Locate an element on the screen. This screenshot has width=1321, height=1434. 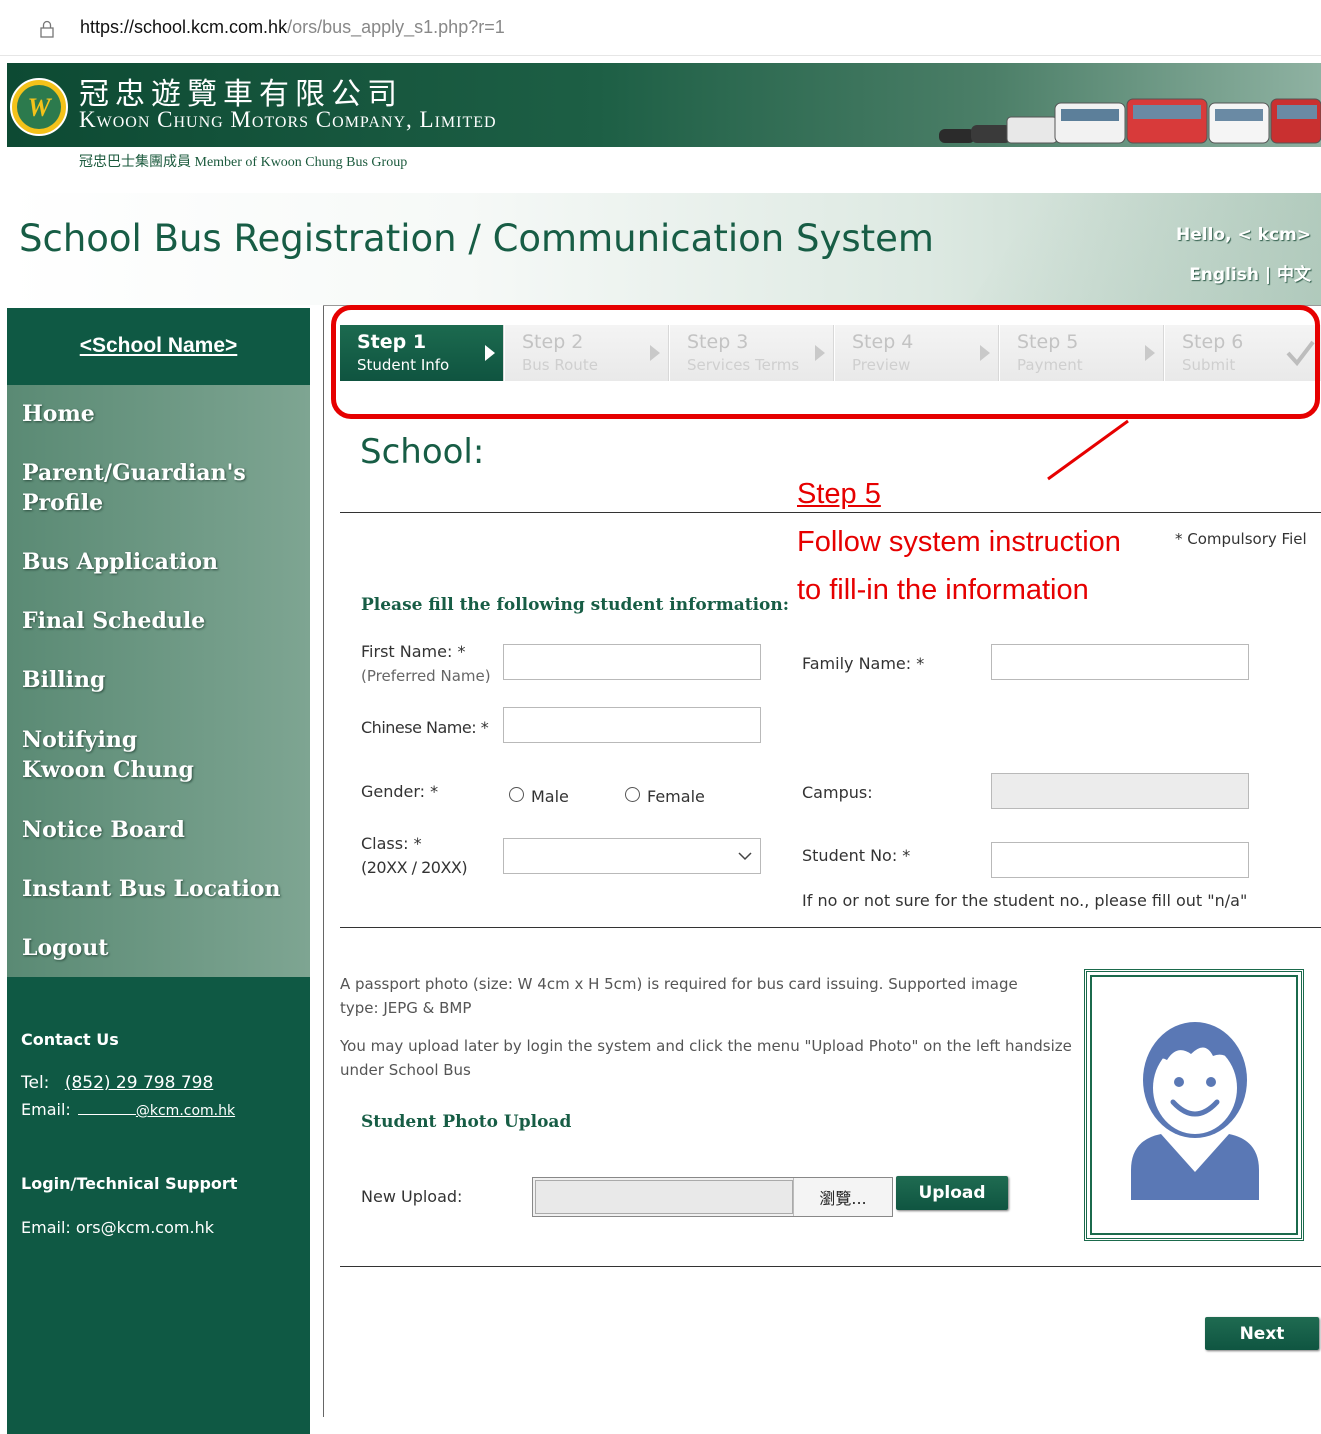
sidebar-item-bus-application: Bus Application is located at coordinates (120, 562).